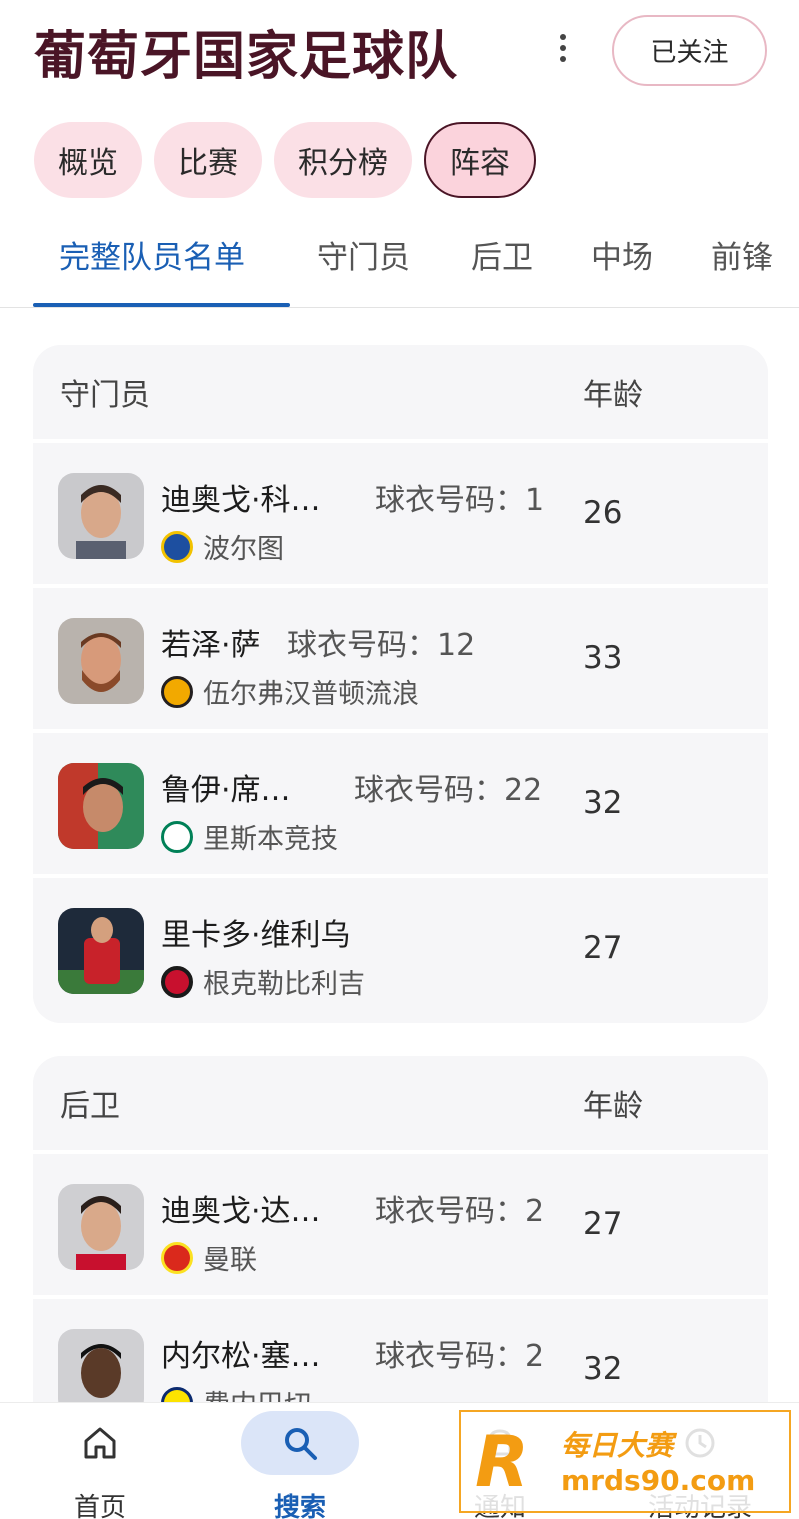 This screenshot has height=1519, width=799. What do you see at coordinates (284, 984) in the screenshot?
I see `club-name: 根克勒比利吉` at bounding box center [284, 984].